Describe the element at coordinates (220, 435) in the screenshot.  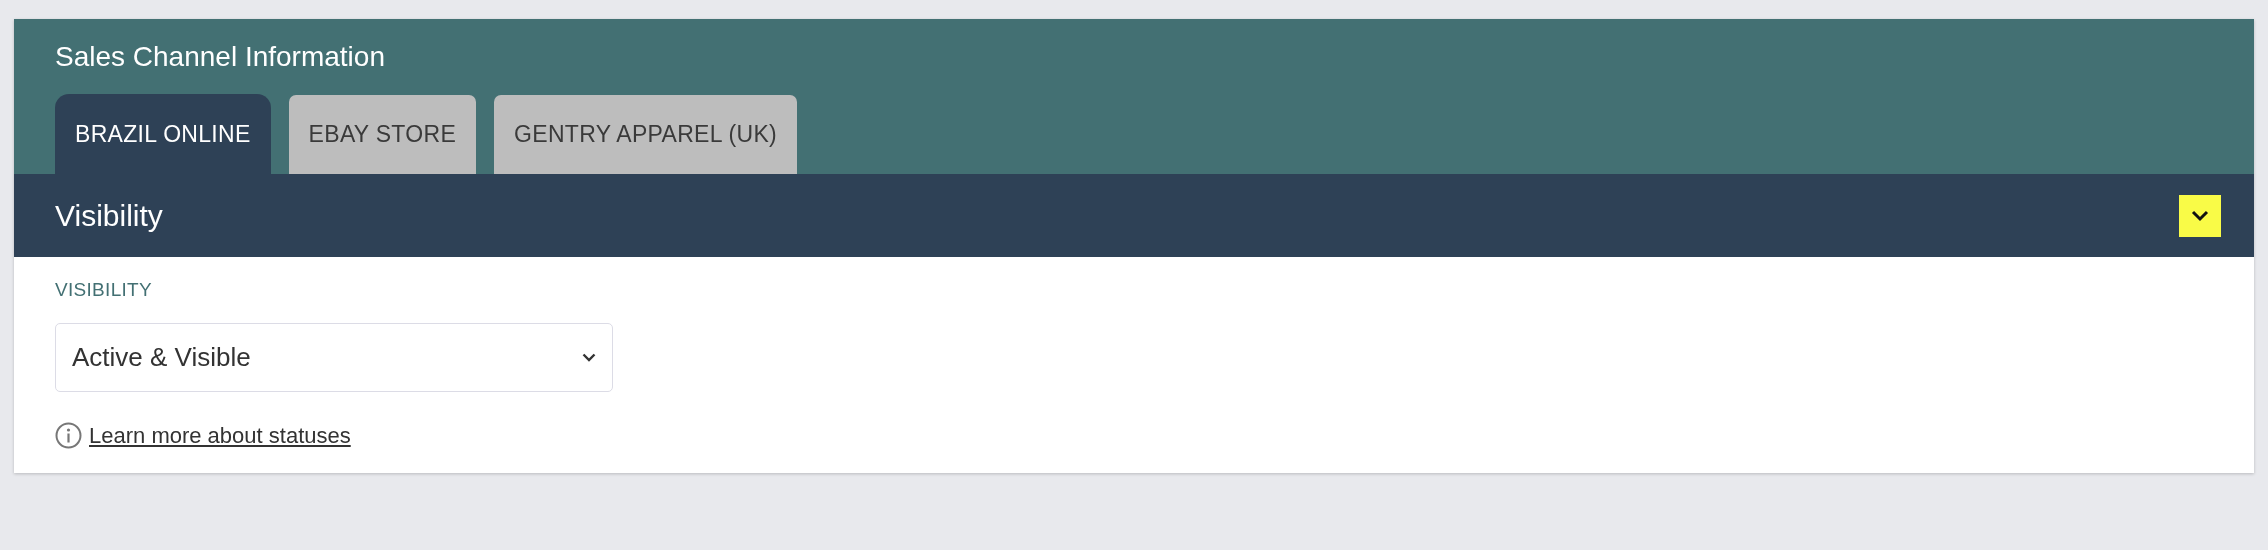
I see `help-link: Learn more about statuses` at that location.